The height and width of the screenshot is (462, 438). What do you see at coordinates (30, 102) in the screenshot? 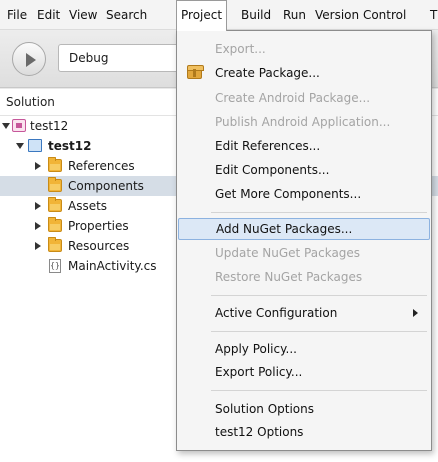
I see `solution-pane-title: Solution` at bounding box center [30, 102].